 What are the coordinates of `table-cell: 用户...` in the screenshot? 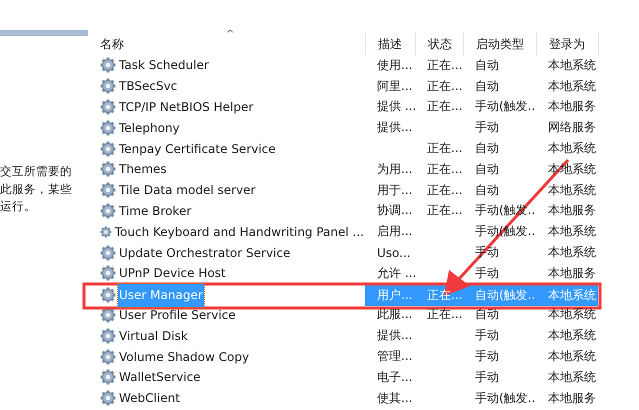 It's located at (394, 295).